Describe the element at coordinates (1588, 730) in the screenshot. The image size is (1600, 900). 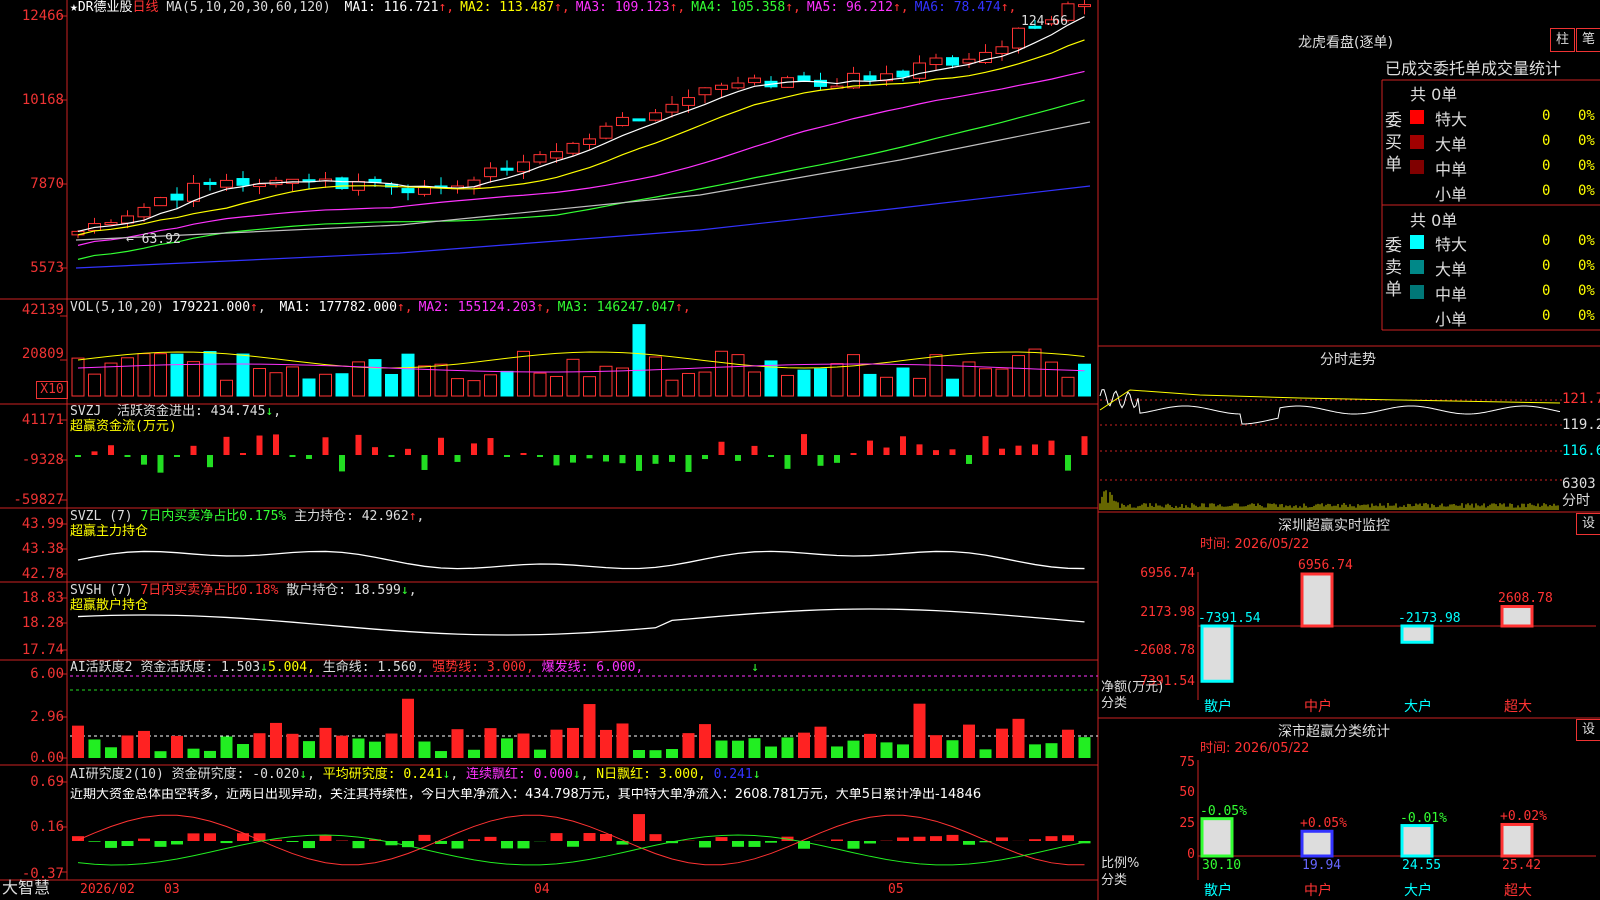
I see `fltj-settings-button: 设` at that location.